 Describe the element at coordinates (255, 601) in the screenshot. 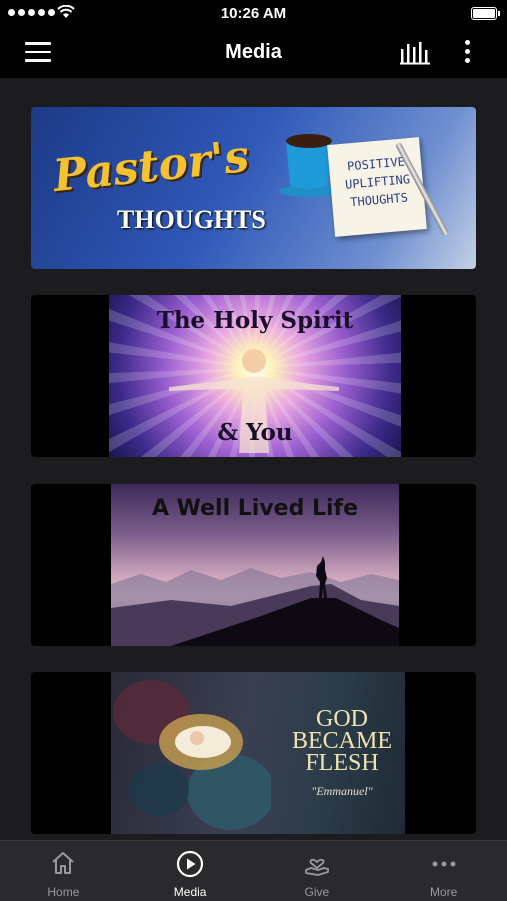

I see `mountain-landscape` at that location.